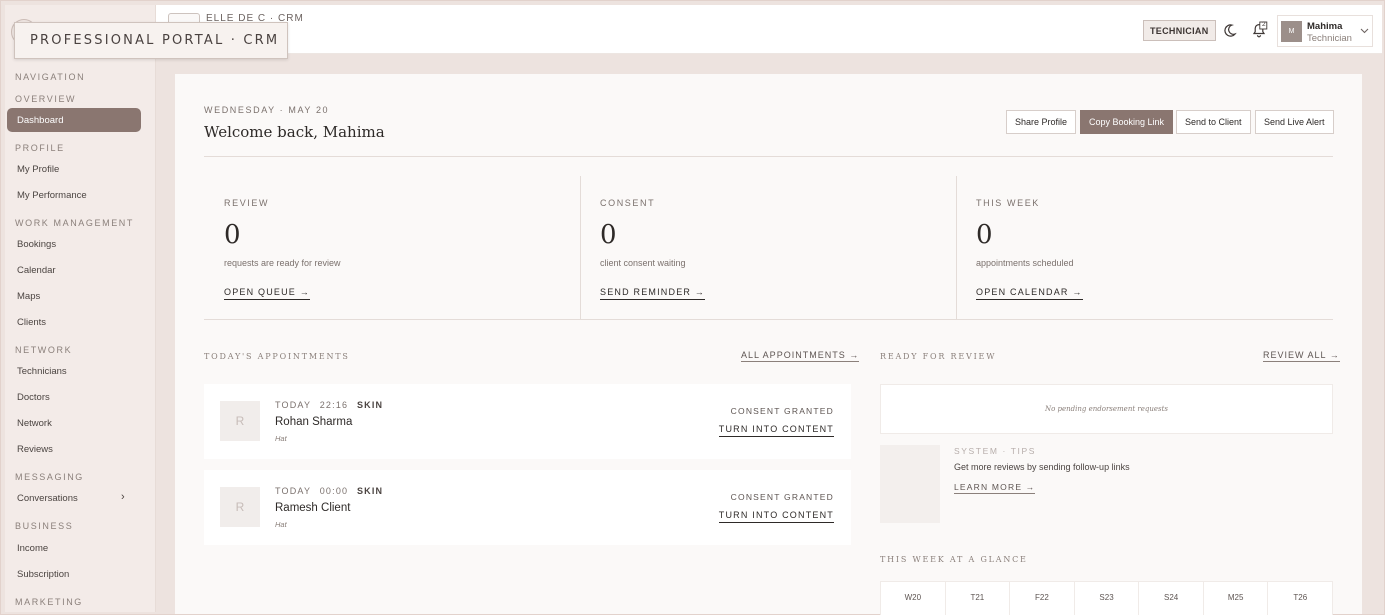 This screenshot has width=1385, height=615. Describe the element at coordinates (294, 132) in the screenshot. I see `page-title: Welcome back, Mahima` at that location.